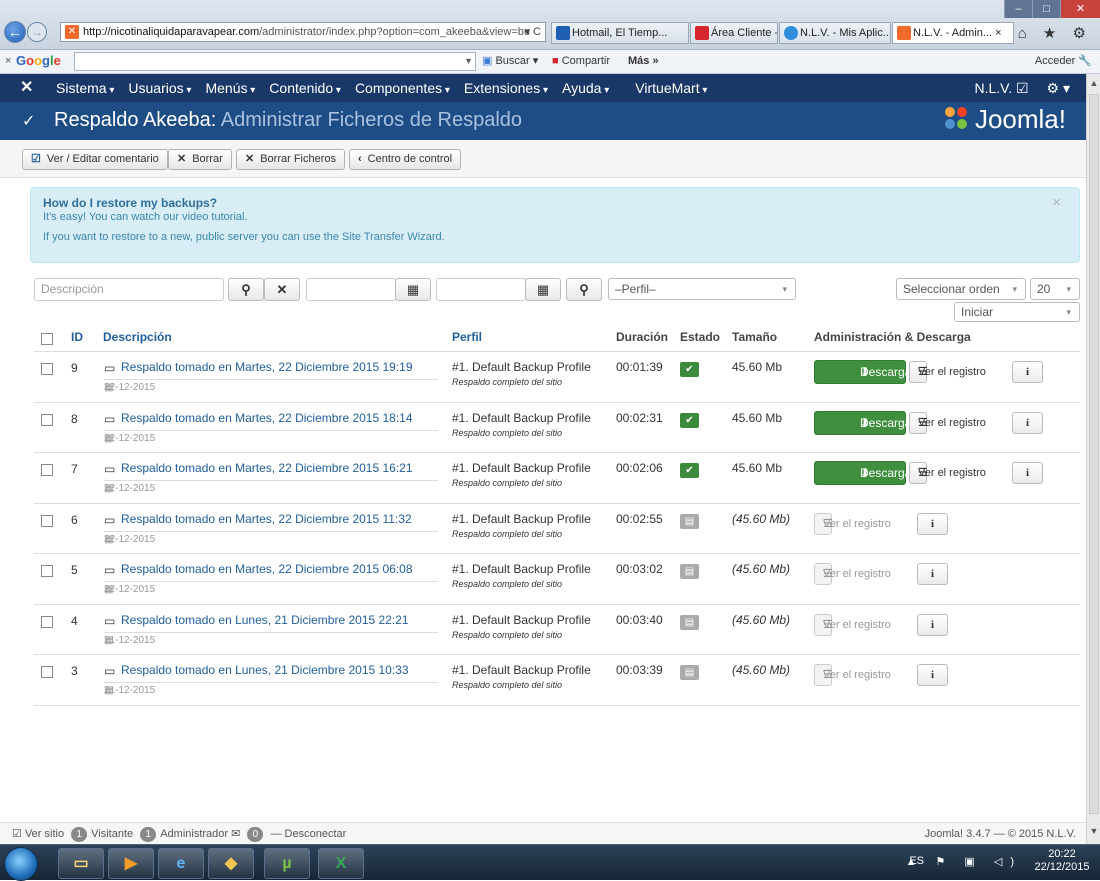 This screenshot has height=881, width=1100. I want to click on scroll-down-icon: ▼, so click(1094, 833).